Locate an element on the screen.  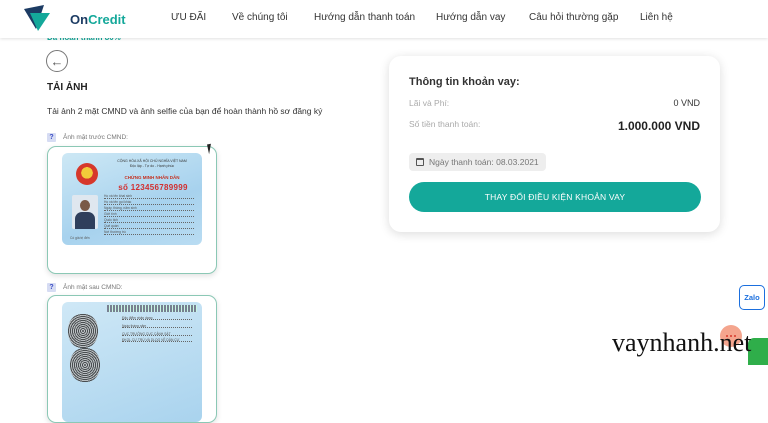
nav-item-uu-dai: ƯU ĐÃI is located at coordinates (188, 17).